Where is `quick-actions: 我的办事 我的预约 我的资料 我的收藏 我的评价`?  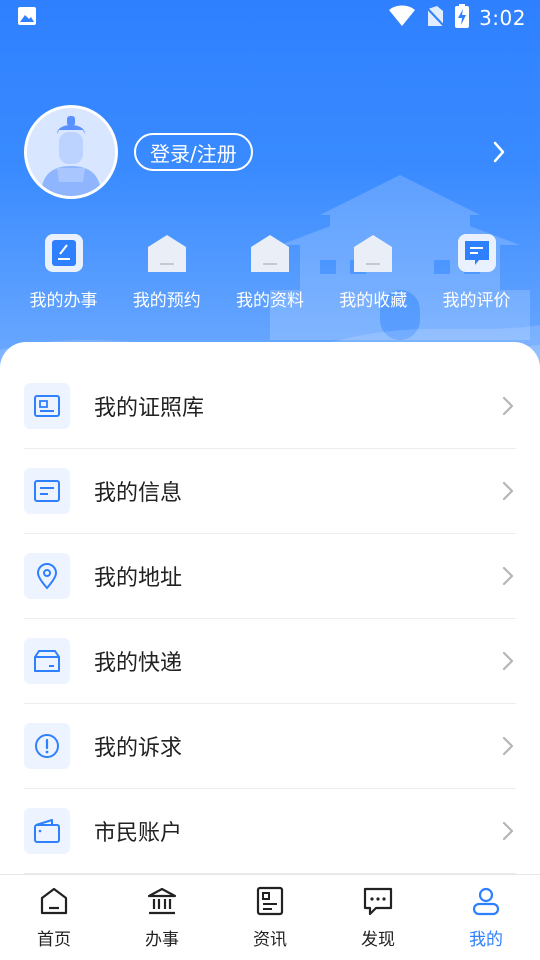 quick-actions: 我的办事 我的预约 我的资料 我的收藏 我的评价 is located at coordinates (270, 271).